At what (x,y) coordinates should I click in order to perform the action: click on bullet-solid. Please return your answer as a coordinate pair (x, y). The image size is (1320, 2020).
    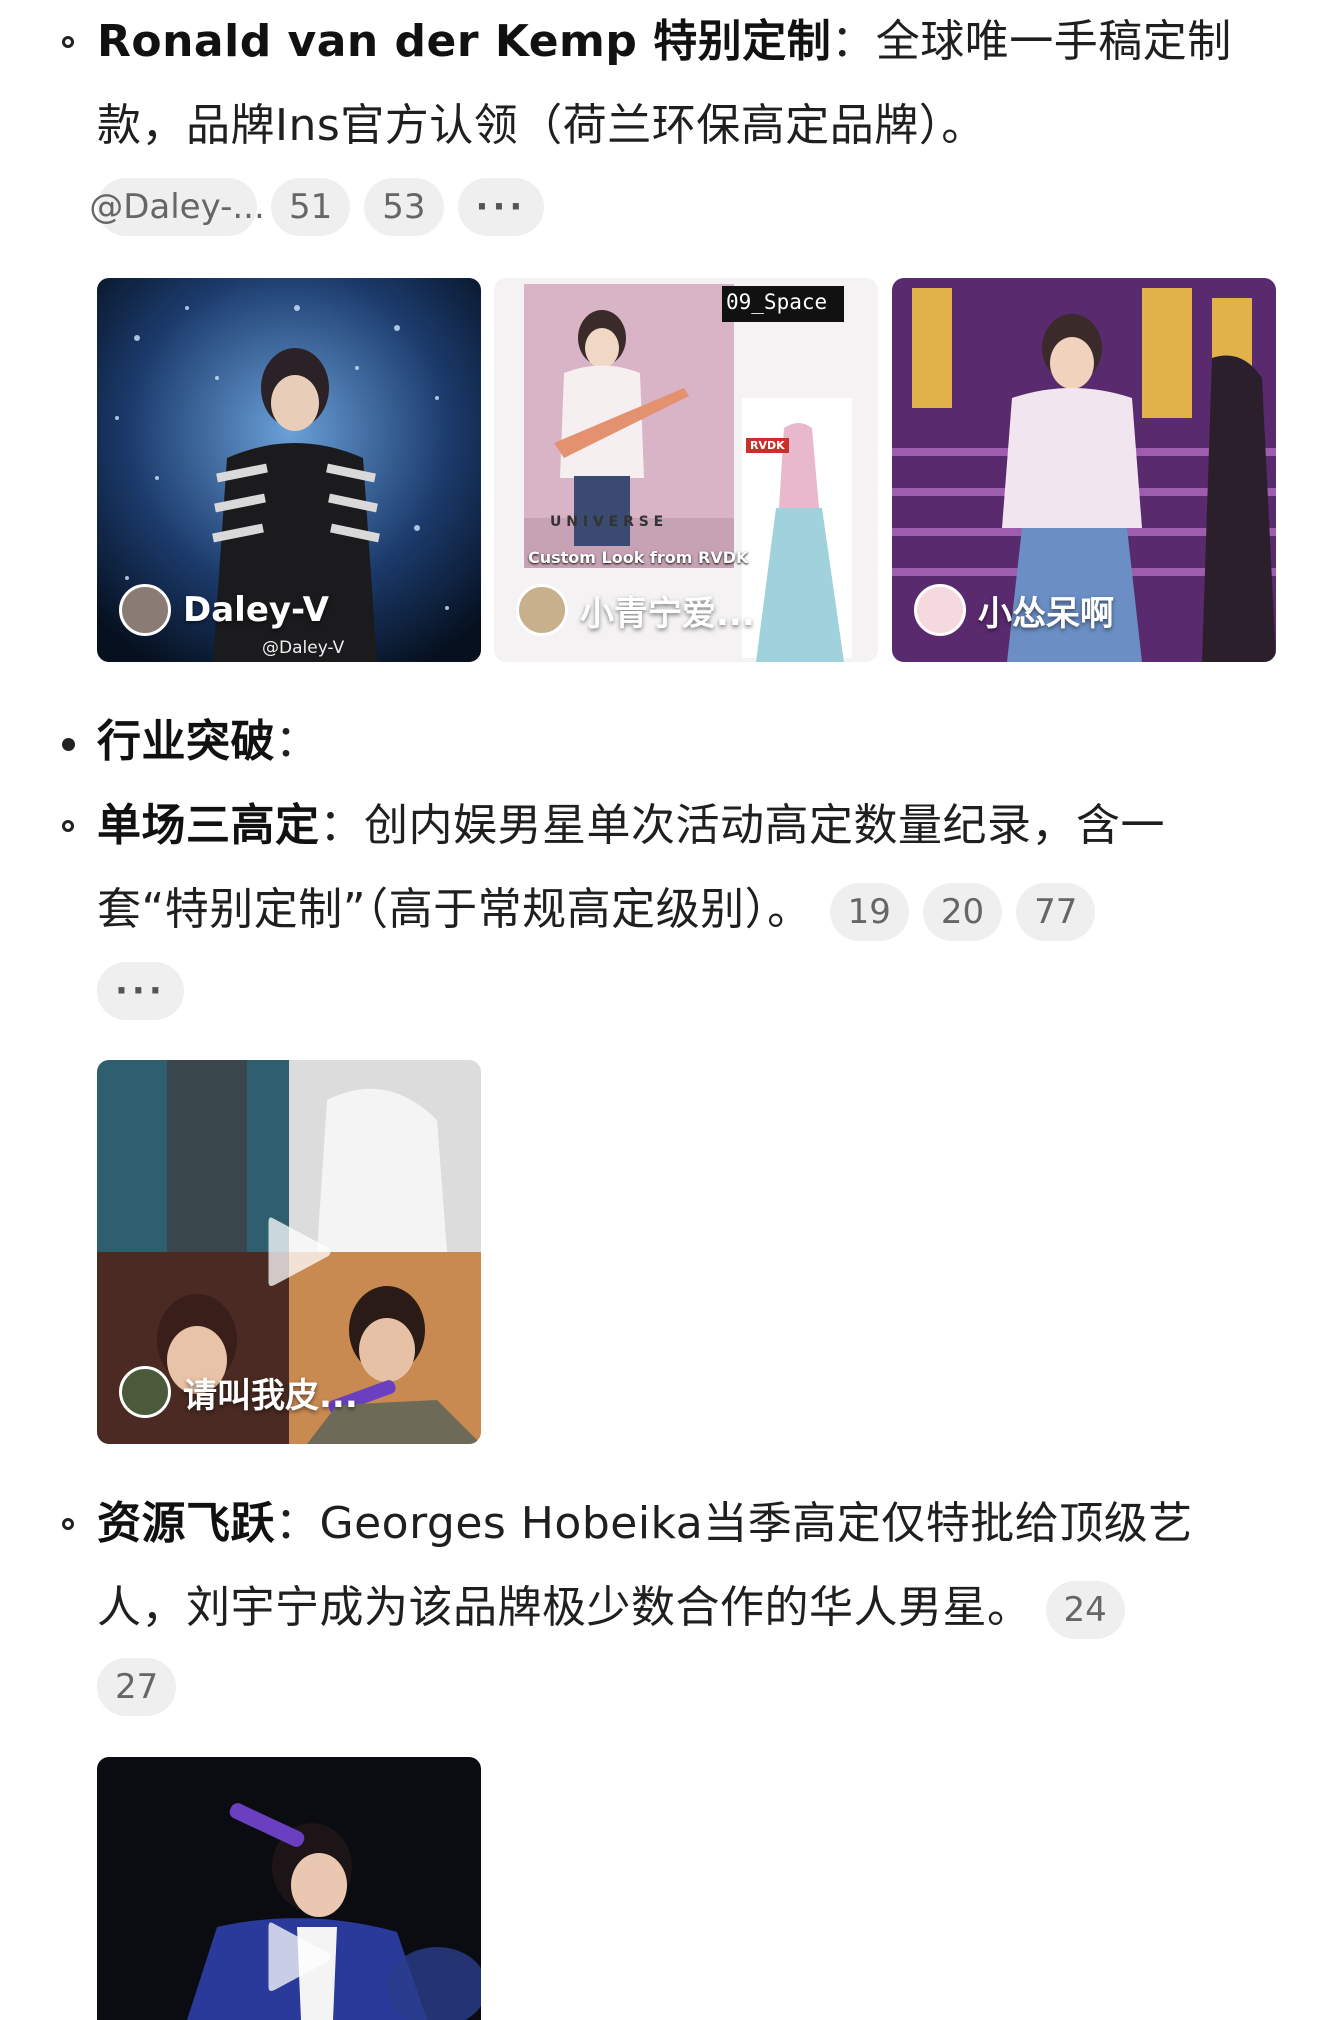
    Looking at the image, I should click on (68, 744).